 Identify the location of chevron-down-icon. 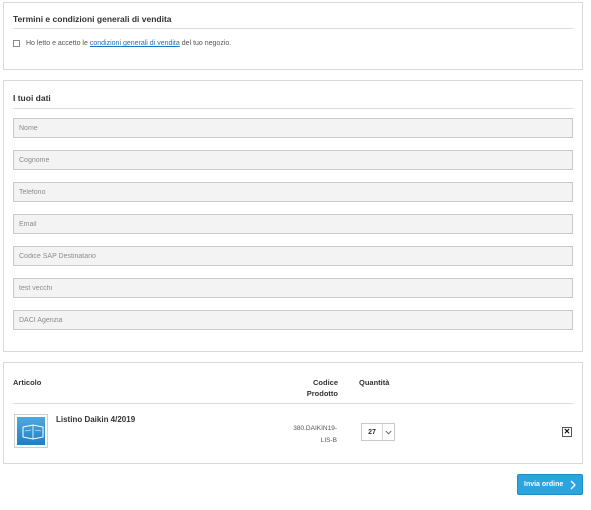
(388, 432).